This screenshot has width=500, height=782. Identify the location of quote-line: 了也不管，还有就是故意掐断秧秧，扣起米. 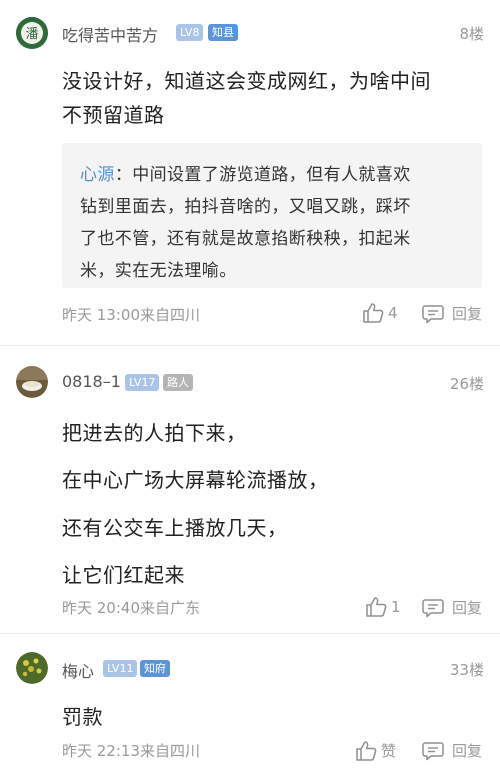
(245, 239).